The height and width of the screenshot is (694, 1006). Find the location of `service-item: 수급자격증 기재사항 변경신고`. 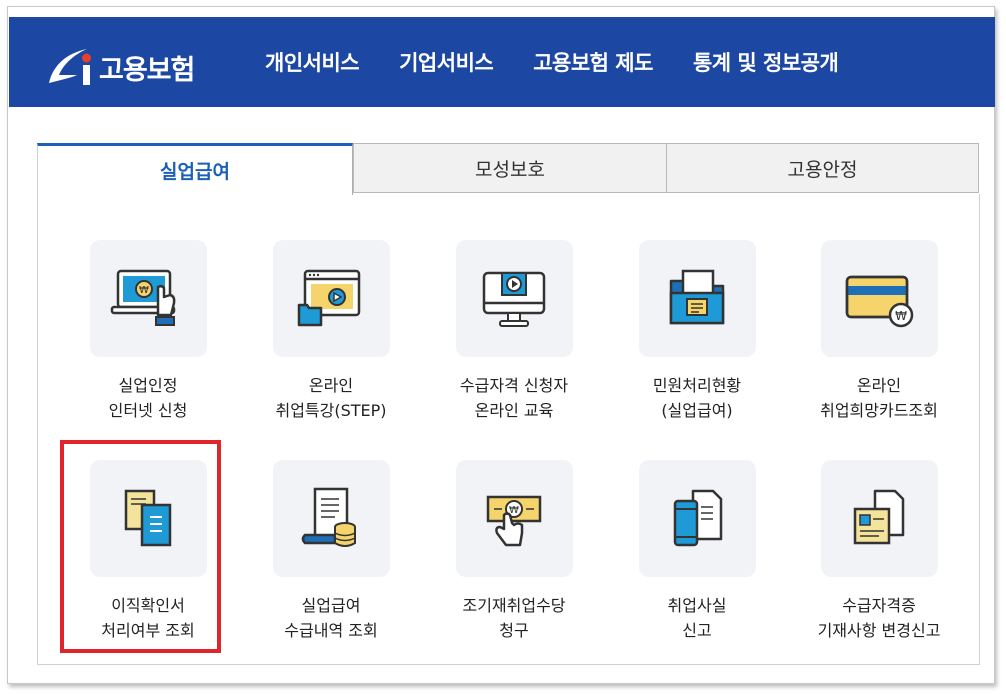

service-item: 수급자격증 기재사항 변경신고 is located at coordinates (879, 551).